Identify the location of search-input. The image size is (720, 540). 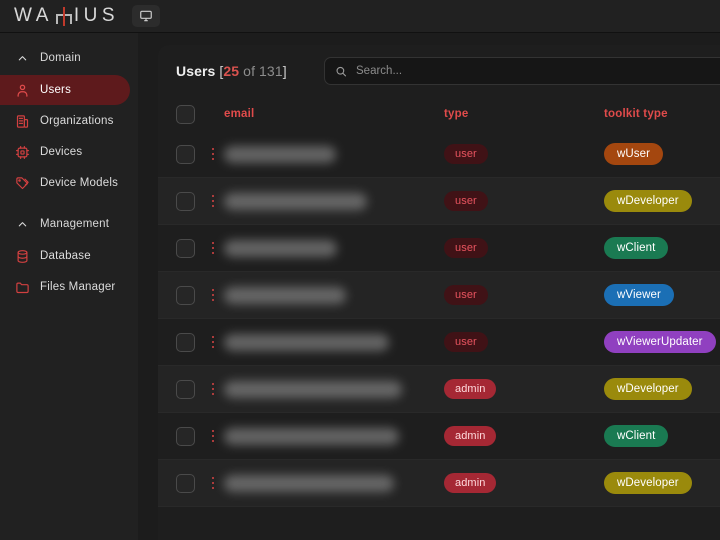
(538, 71).